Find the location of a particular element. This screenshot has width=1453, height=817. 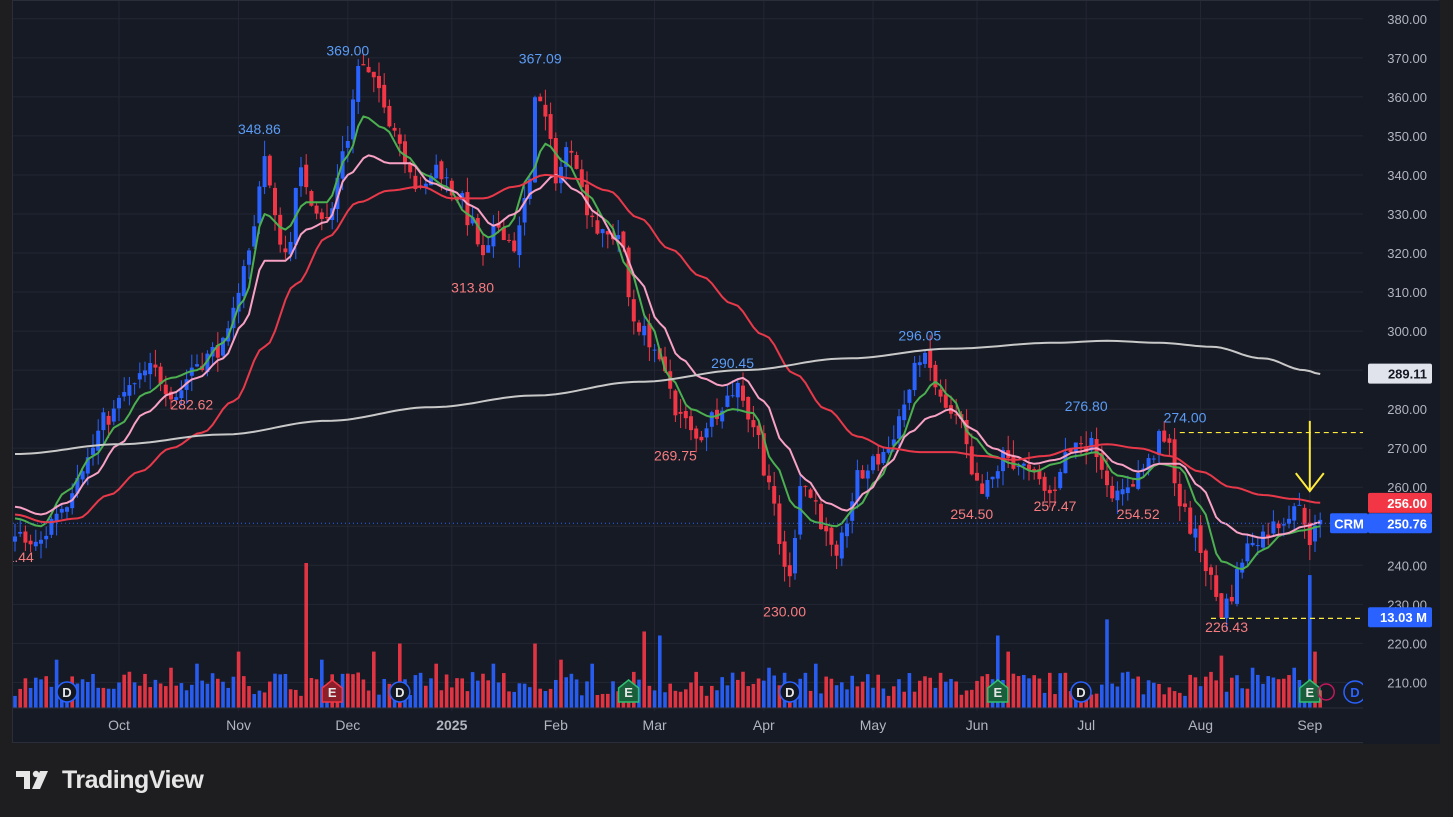

price-axis-tick: 330.00 is located at coordinates (1407, 214).